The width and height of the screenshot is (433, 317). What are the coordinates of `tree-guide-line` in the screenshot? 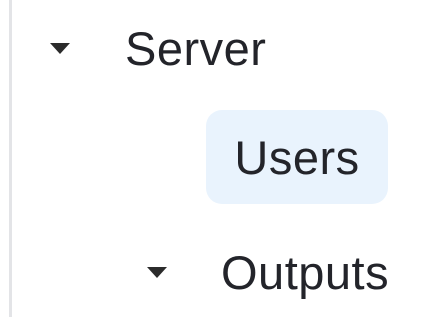 It's located at (10, 158).